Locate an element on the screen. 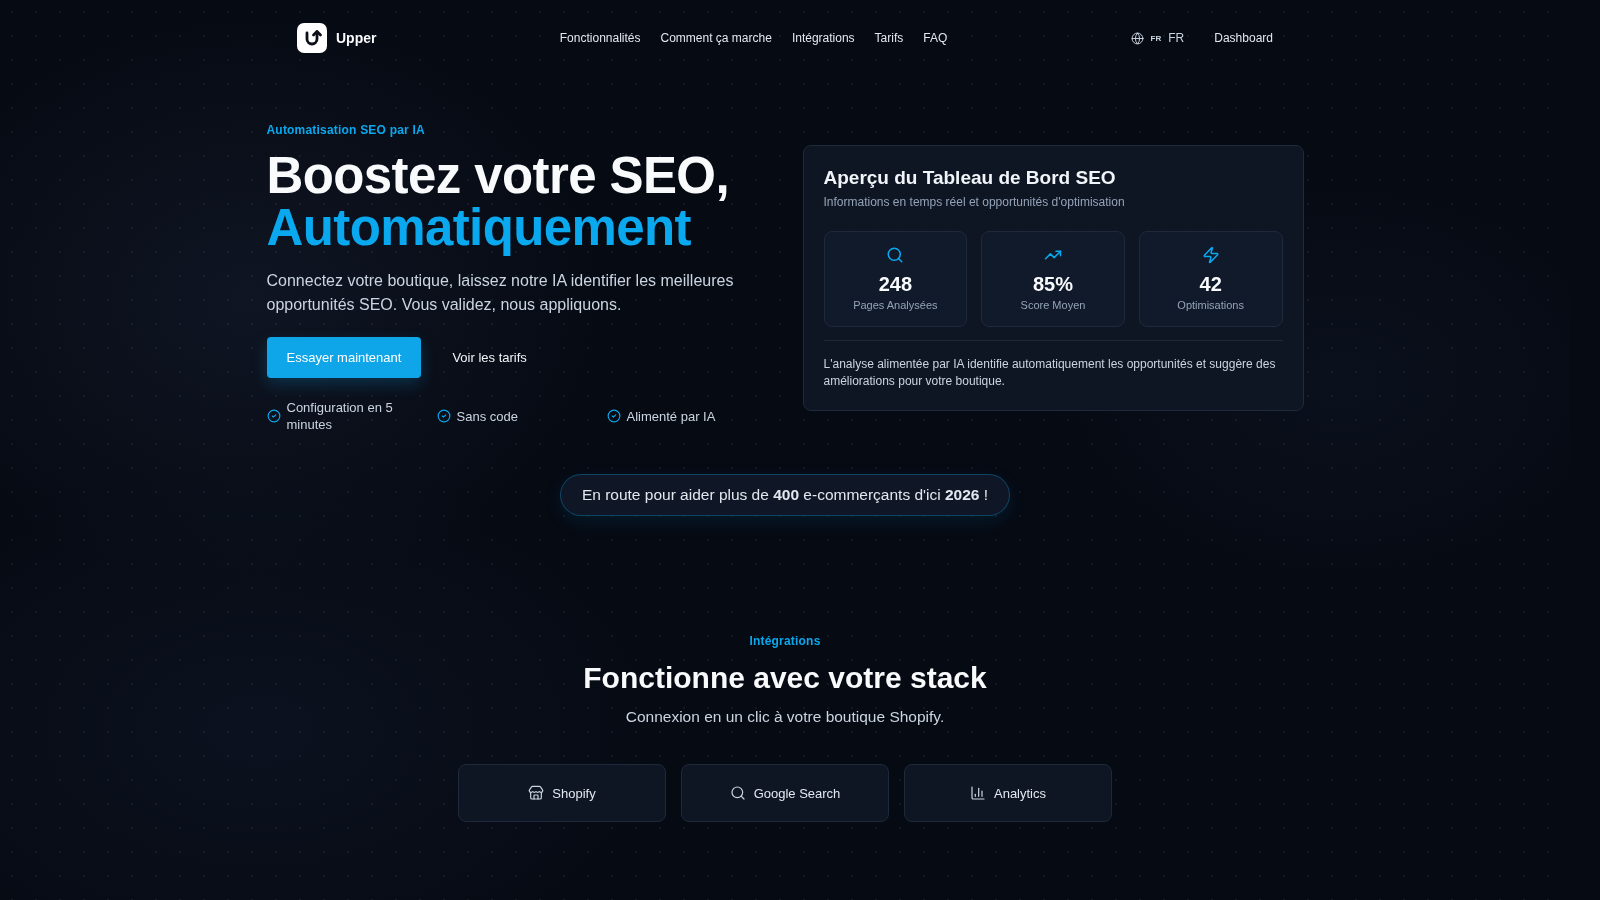 The height and width of the screenshot is (900, 1600). stat-value: 85% is located at coordinates (1052, 283).